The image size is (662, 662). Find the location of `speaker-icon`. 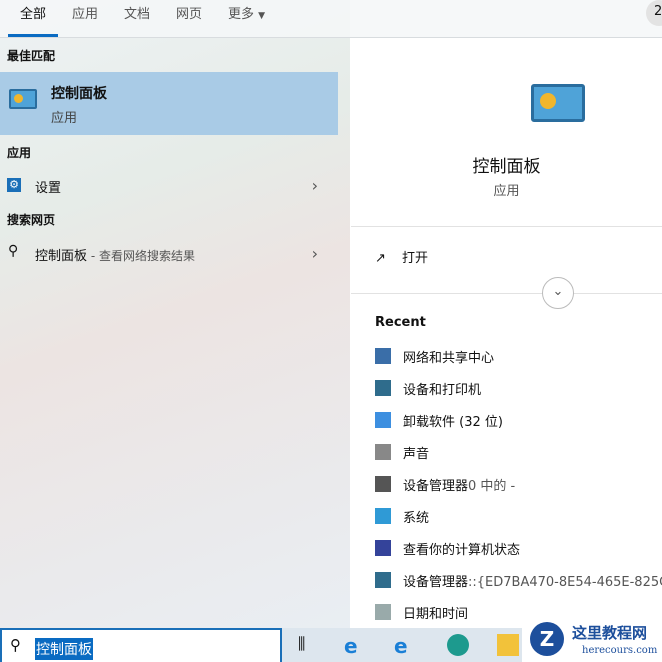

speaker-icon is located at coordinates (383, 452).